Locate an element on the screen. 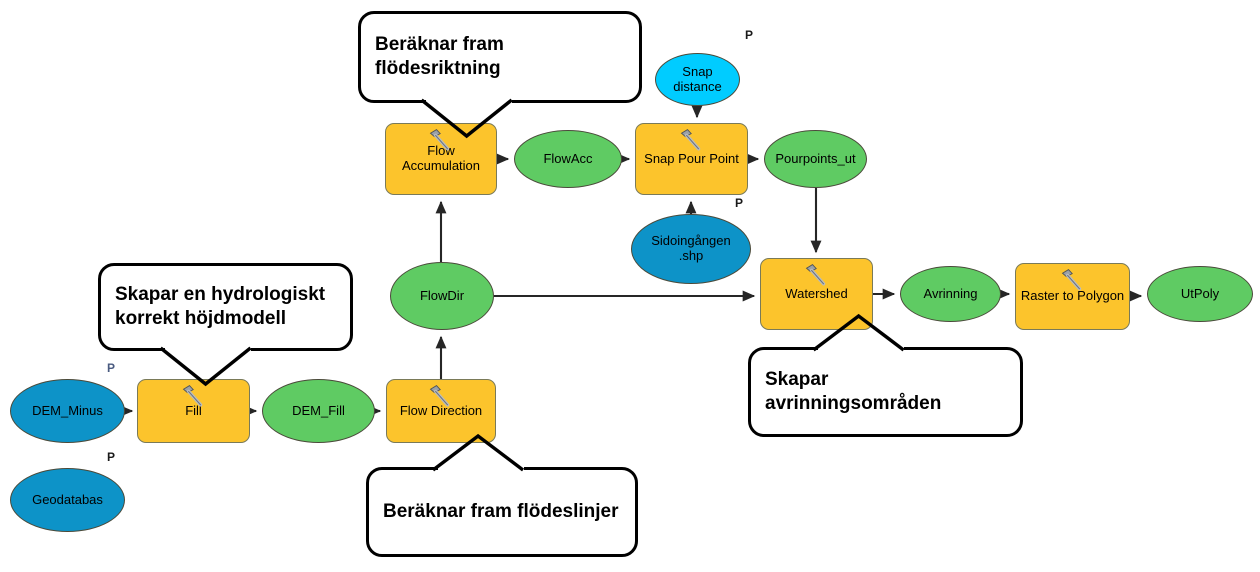 This screenshot has width=1260, height=572. callout-text: Beräknar fram flödeslinjer is located at coordinates (501, 511).